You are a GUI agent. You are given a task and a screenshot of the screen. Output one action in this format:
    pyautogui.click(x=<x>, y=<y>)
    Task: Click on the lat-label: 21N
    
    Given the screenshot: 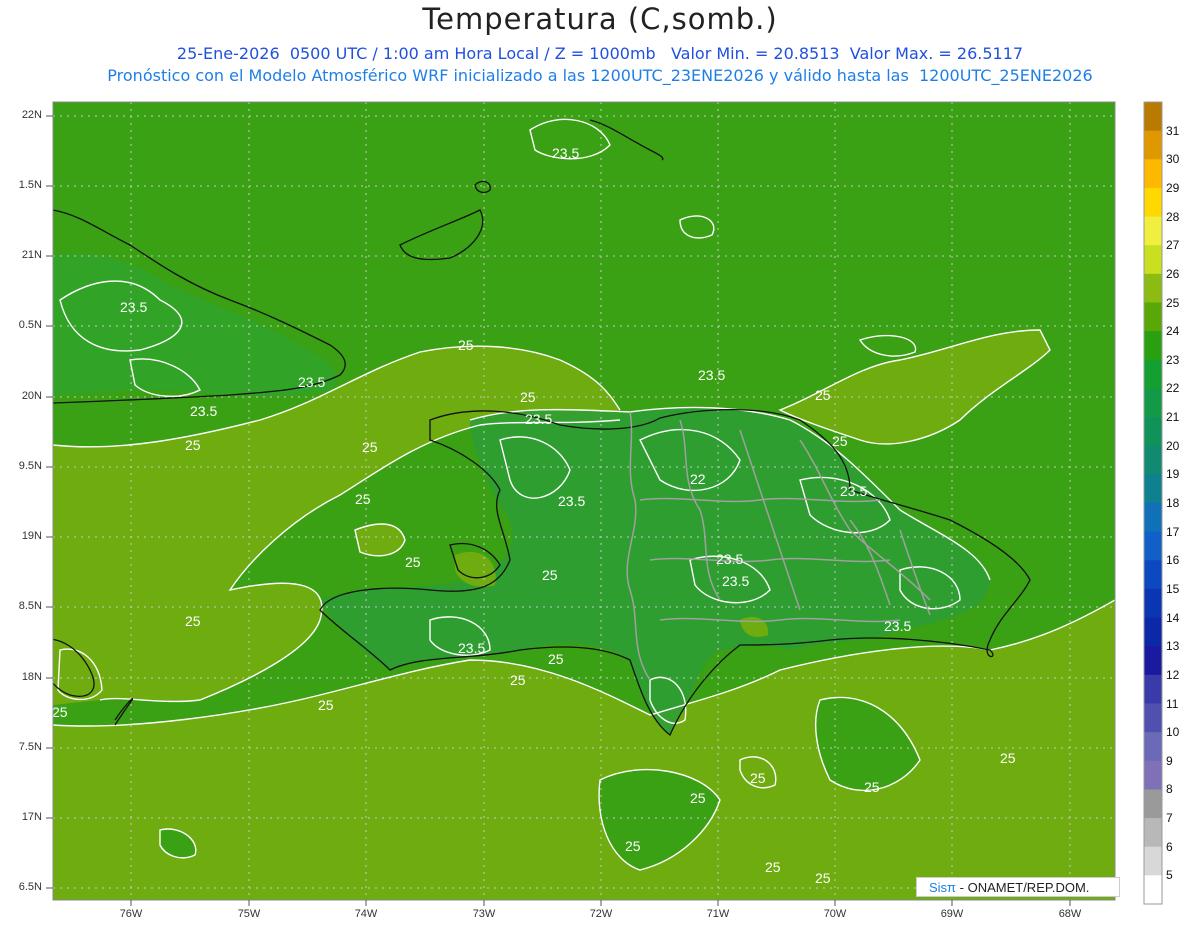 What is the action you would take?
    pyautogui.click(x=31, y=255)
    